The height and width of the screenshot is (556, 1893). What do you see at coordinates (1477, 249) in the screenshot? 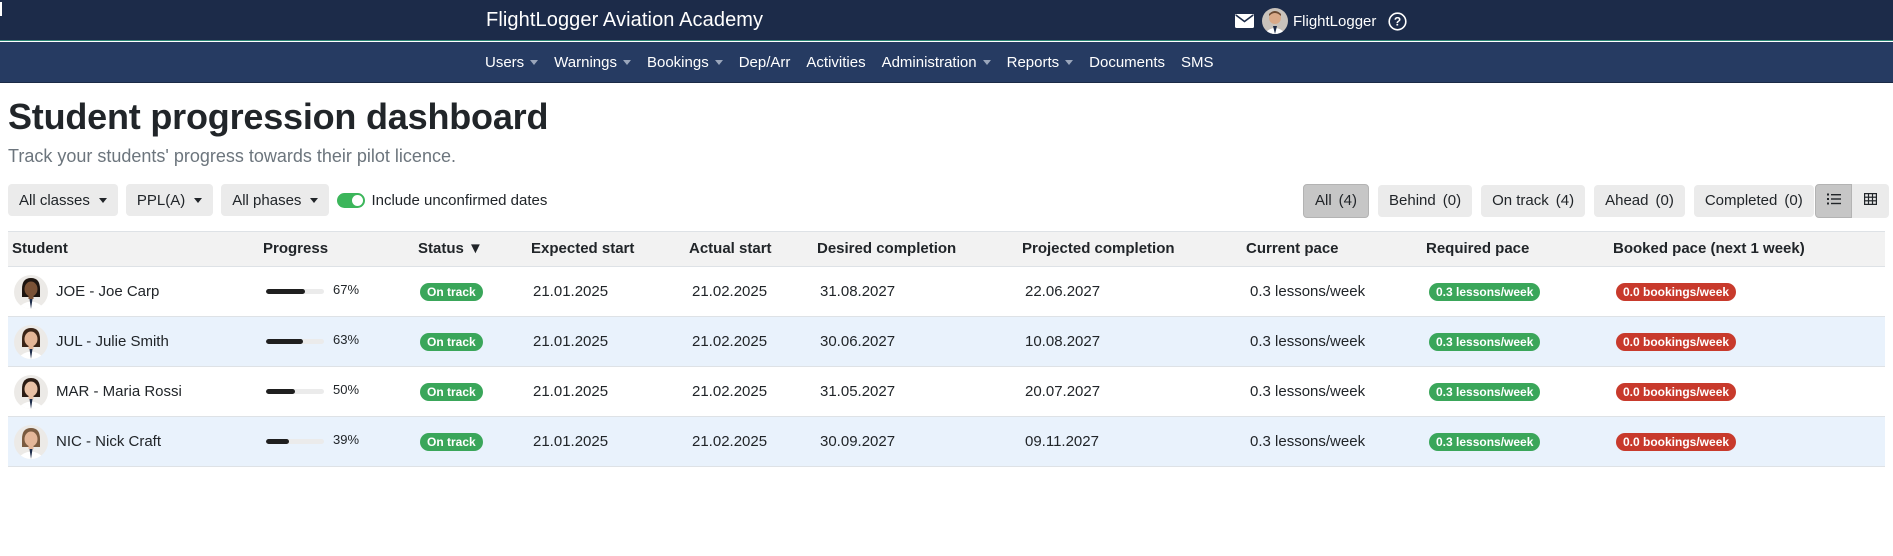
I see `header-required-pace: Required pace` at bounding box center [1477, 249].